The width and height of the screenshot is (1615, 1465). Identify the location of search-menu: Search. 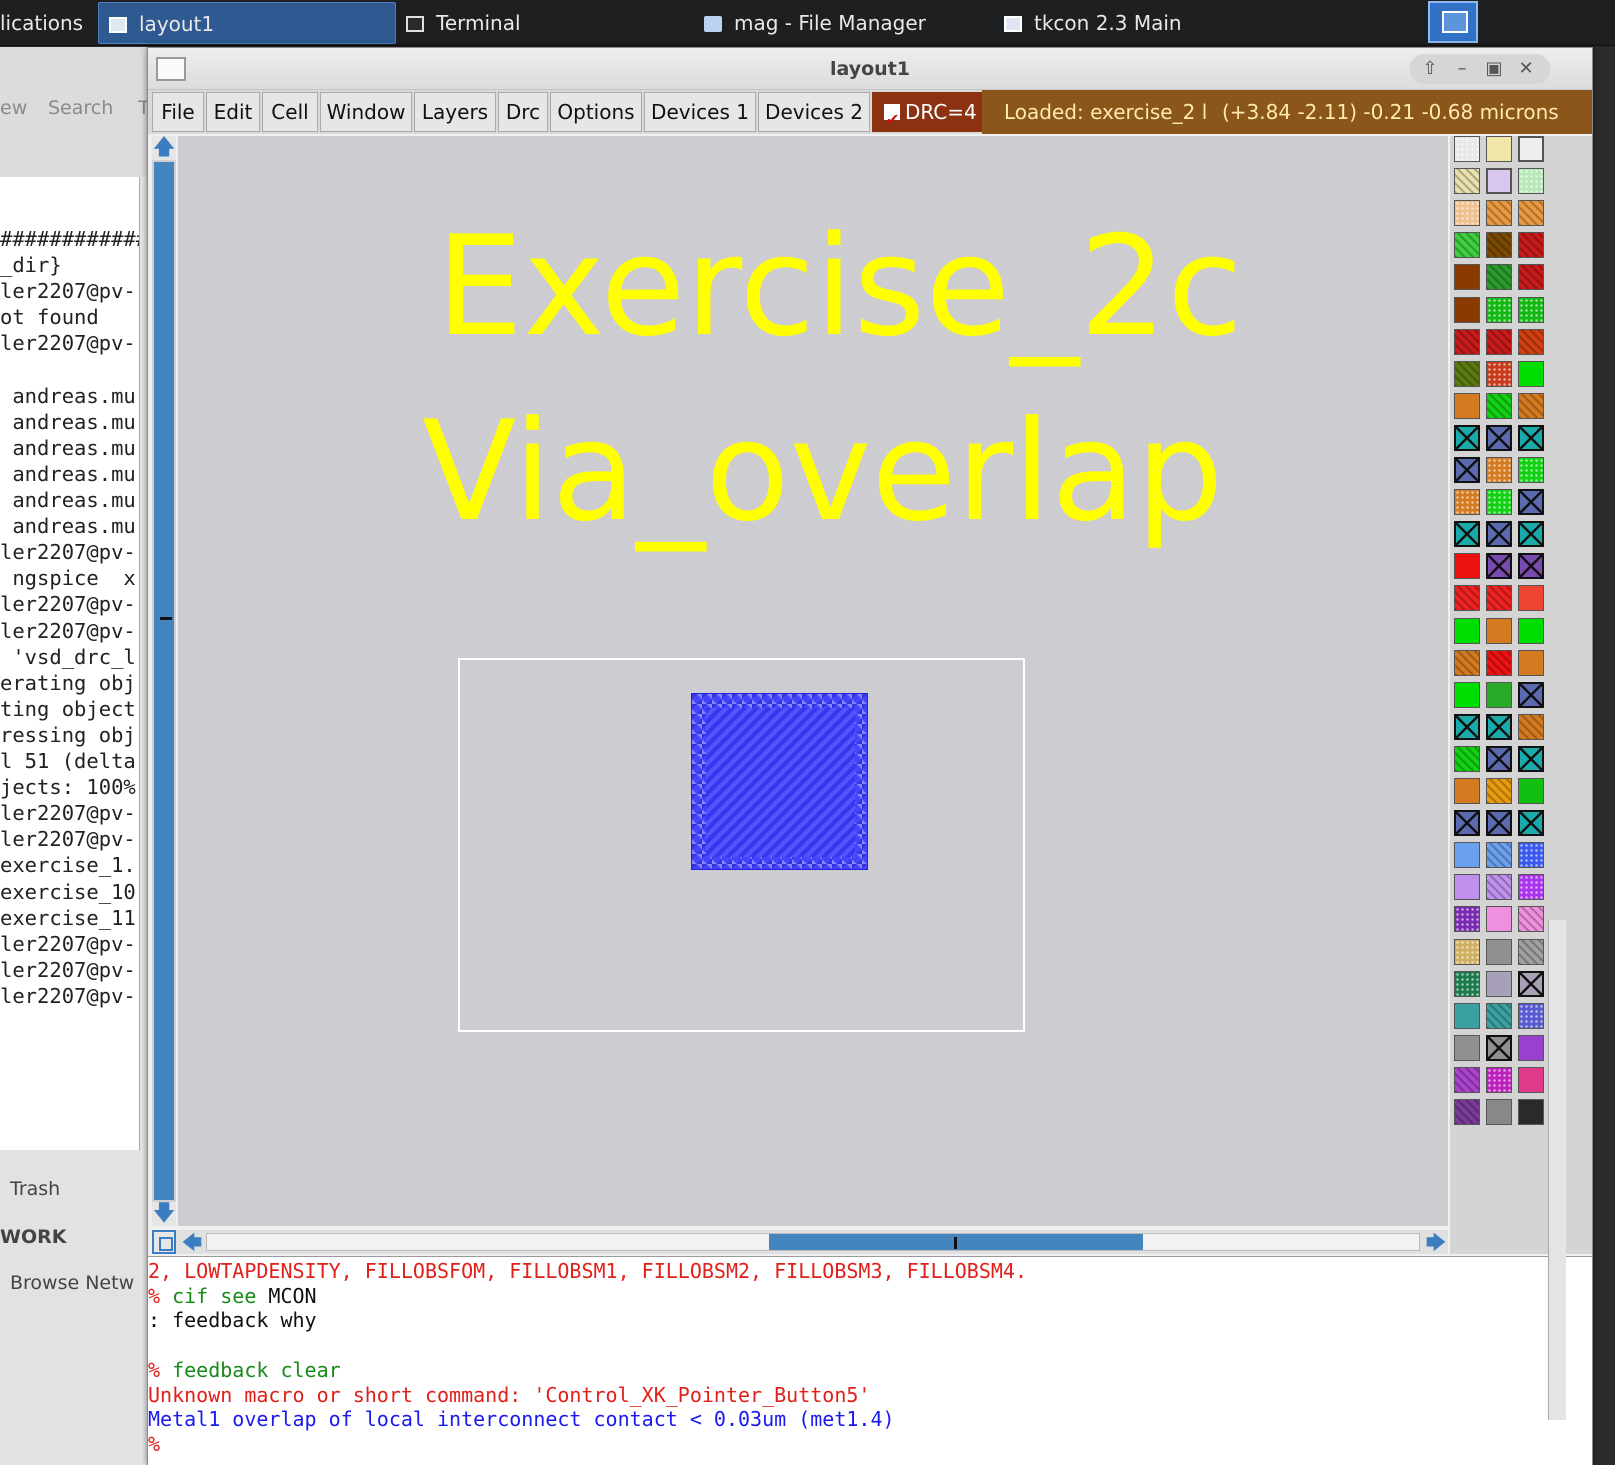
(80, 108).